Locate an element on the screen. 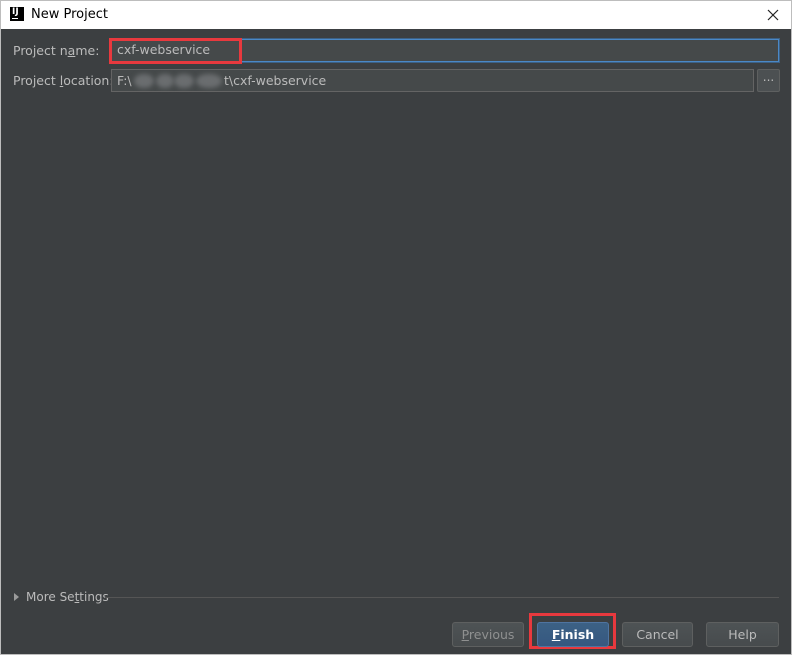  project-location-label-end: ocation: is located at coordinates (88, 80).